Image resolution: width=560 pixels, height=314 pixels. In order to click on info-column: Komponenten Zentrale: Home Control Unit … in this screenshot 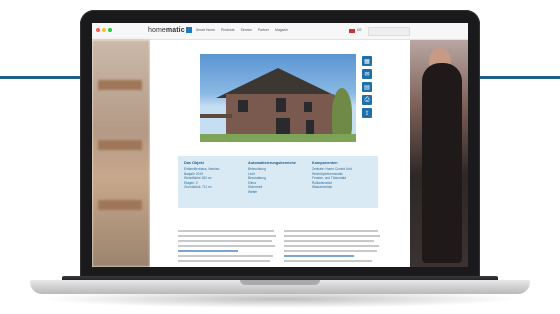, I will do `click(343, 175)`.